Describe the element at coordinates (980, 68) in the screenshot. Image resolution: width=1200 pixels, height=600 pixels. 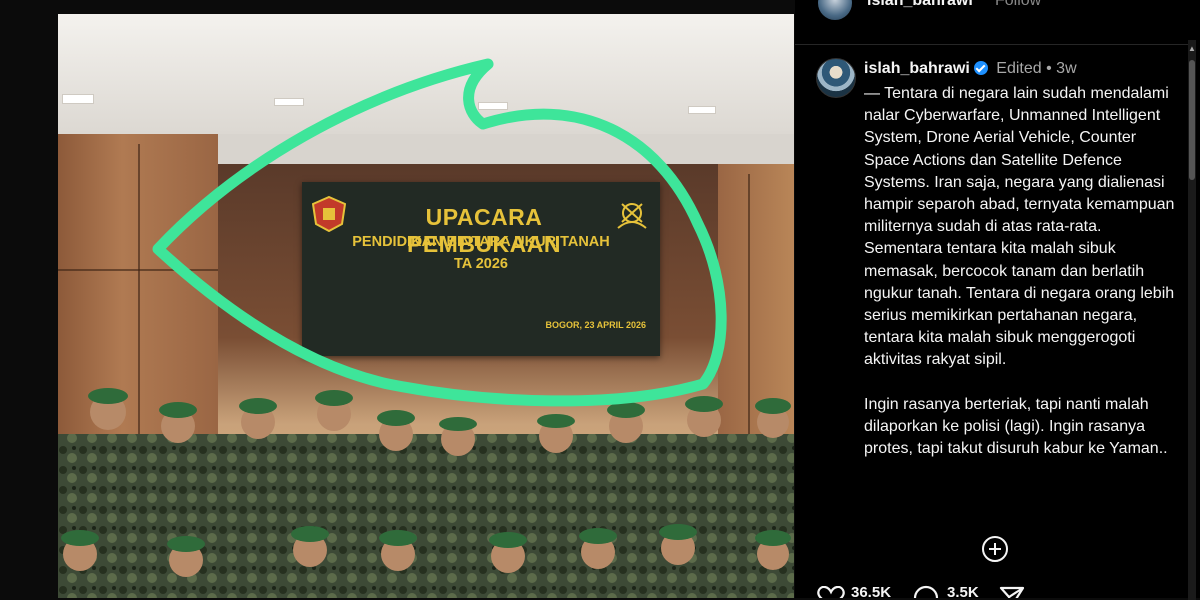
I see `verified-badge-icon` at that location.